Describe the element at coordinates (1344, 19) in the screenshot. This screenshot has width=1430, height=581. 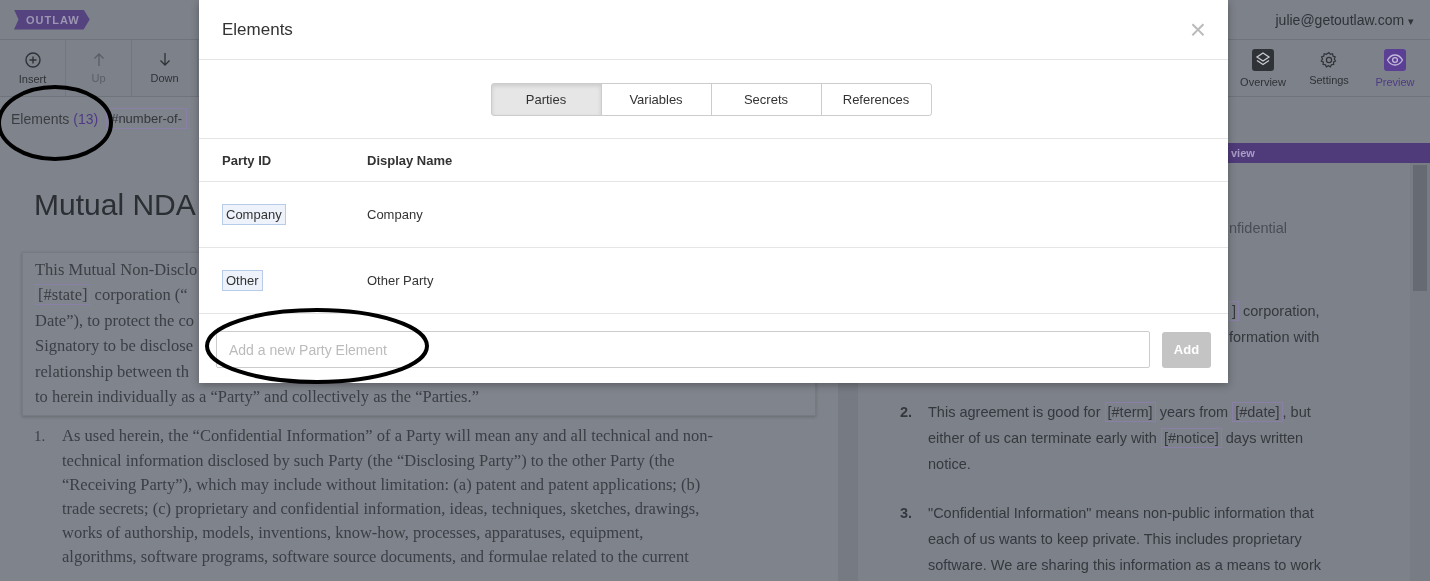
I see `user-menu: julie@getoutlaw.com ▾` at that location.